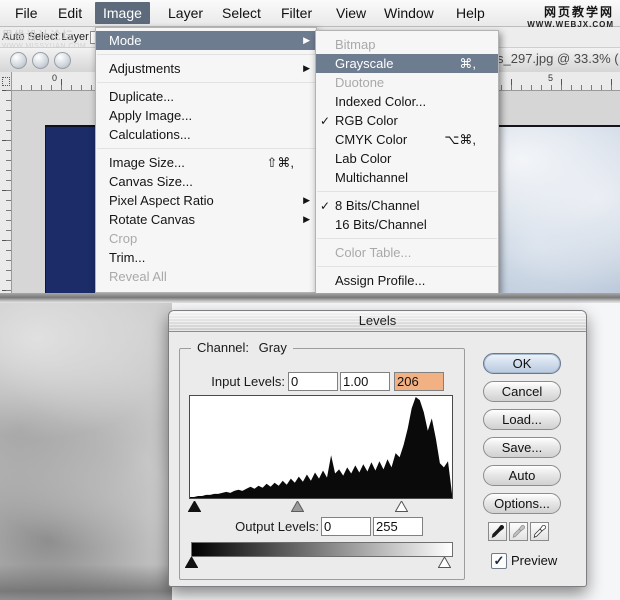 The height and width of the screenshot is (600, 620). I want to click on grayscale-clouds-canvas, so click(86, 451).